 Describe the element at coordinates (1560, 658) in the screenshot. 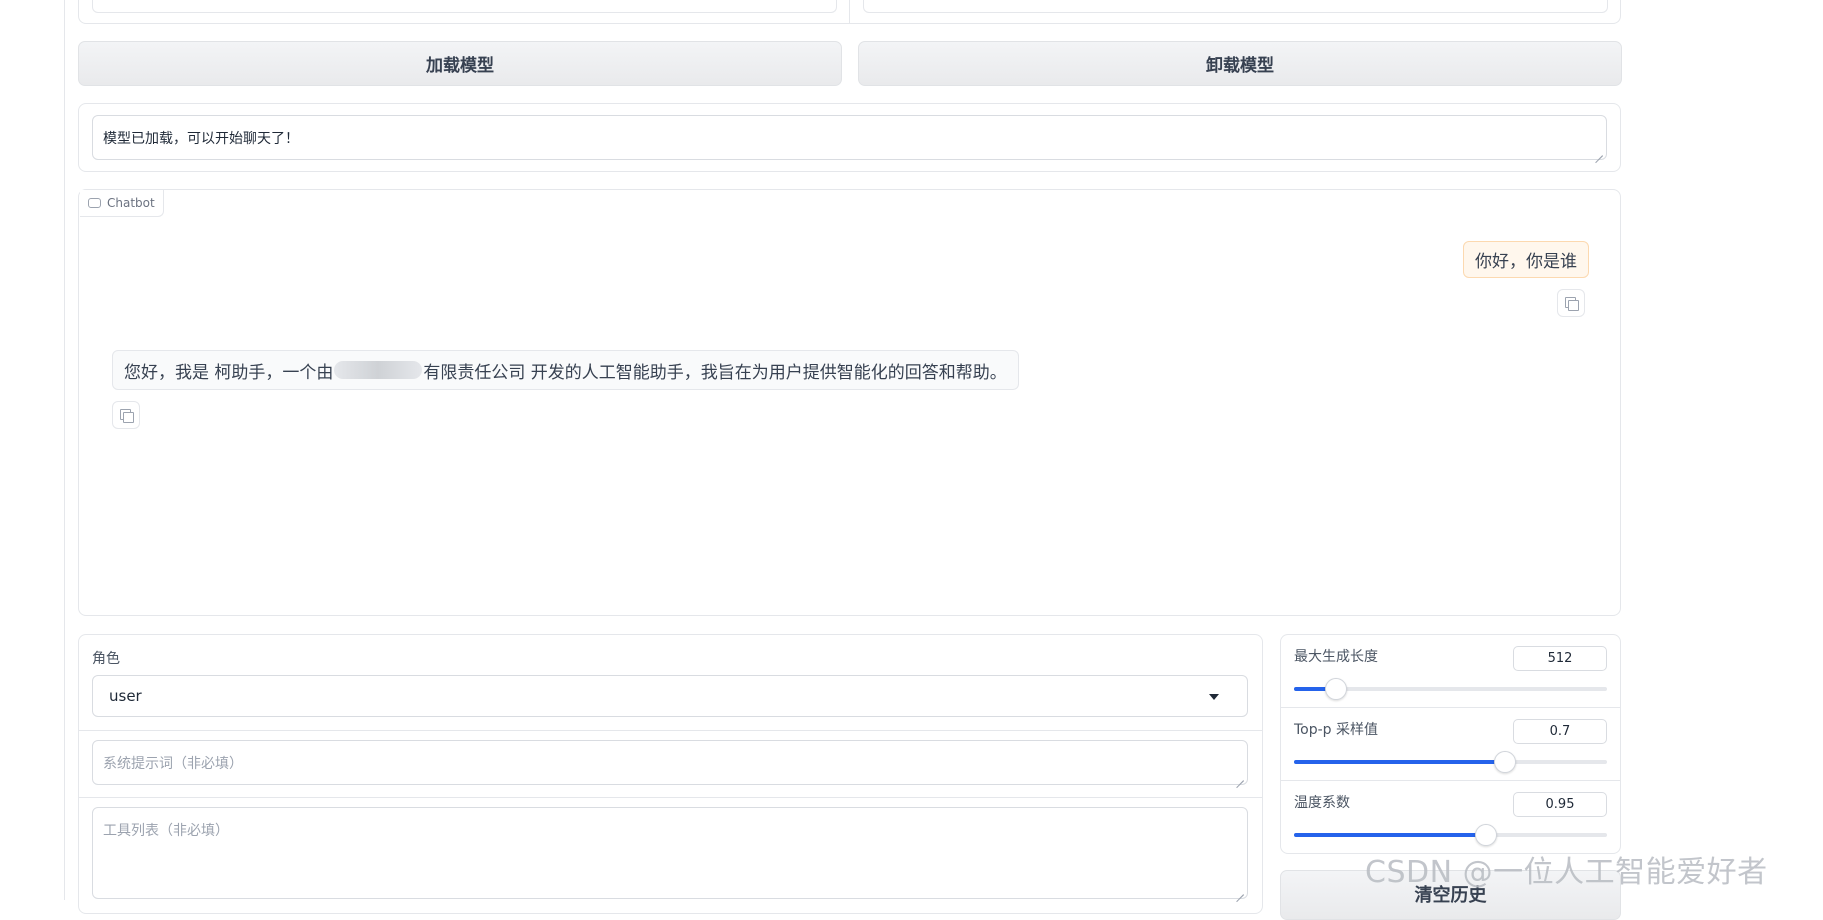

I see `max-length-value: 512` at that location.